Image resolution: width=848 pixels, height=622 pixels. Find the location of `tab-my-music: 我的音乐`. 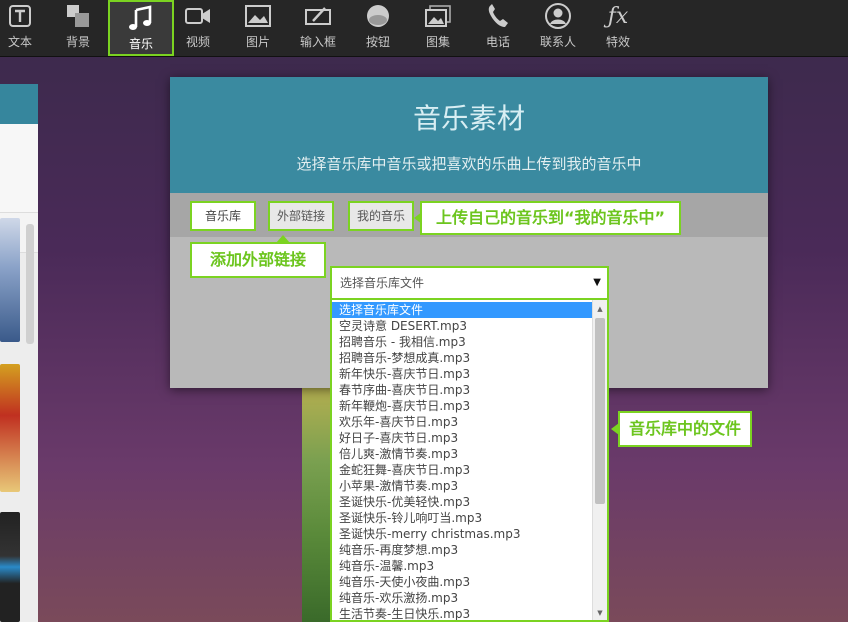

tab-my-music: 我的音乐 is located at coordinates (381, 216).